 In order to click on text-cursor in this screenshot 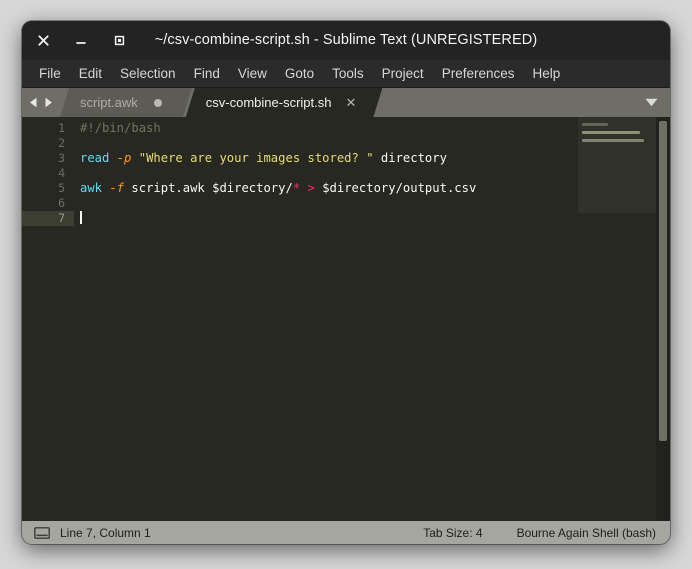, I will do `click(81, 217)`.